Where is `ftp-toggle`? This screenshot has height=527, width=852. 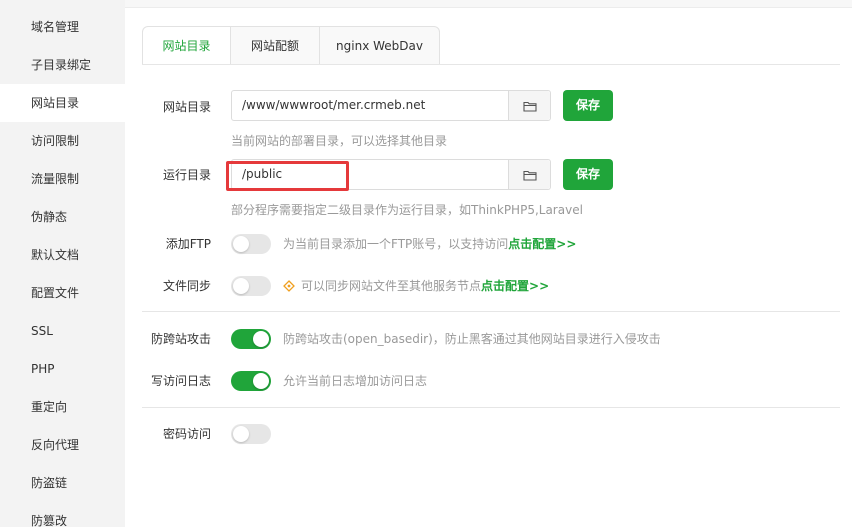 ftp-toggle is located at coordinates (251, 244).